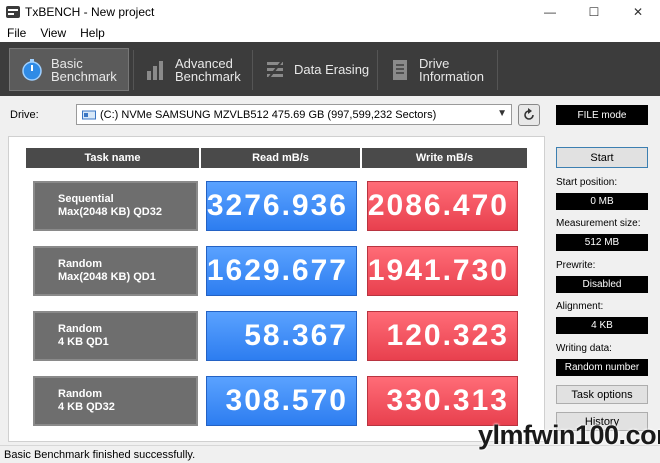 This screenshot has height=463, width=660. What do you see at coordinates (156, 70) in the screenshot?
I see `bar-chart-icon` at bounding box center [156, 70].